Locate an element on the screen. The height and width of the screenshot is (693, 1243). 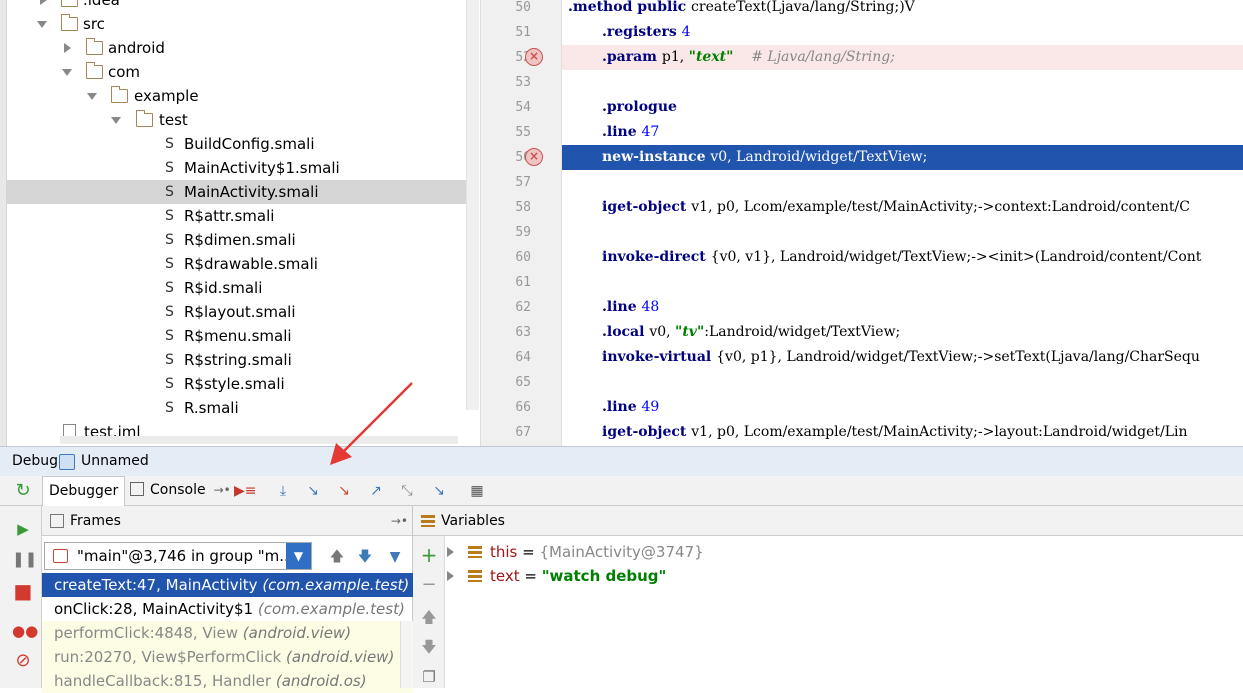
filter-icon: ▼ is located at coordinates (395, 557).